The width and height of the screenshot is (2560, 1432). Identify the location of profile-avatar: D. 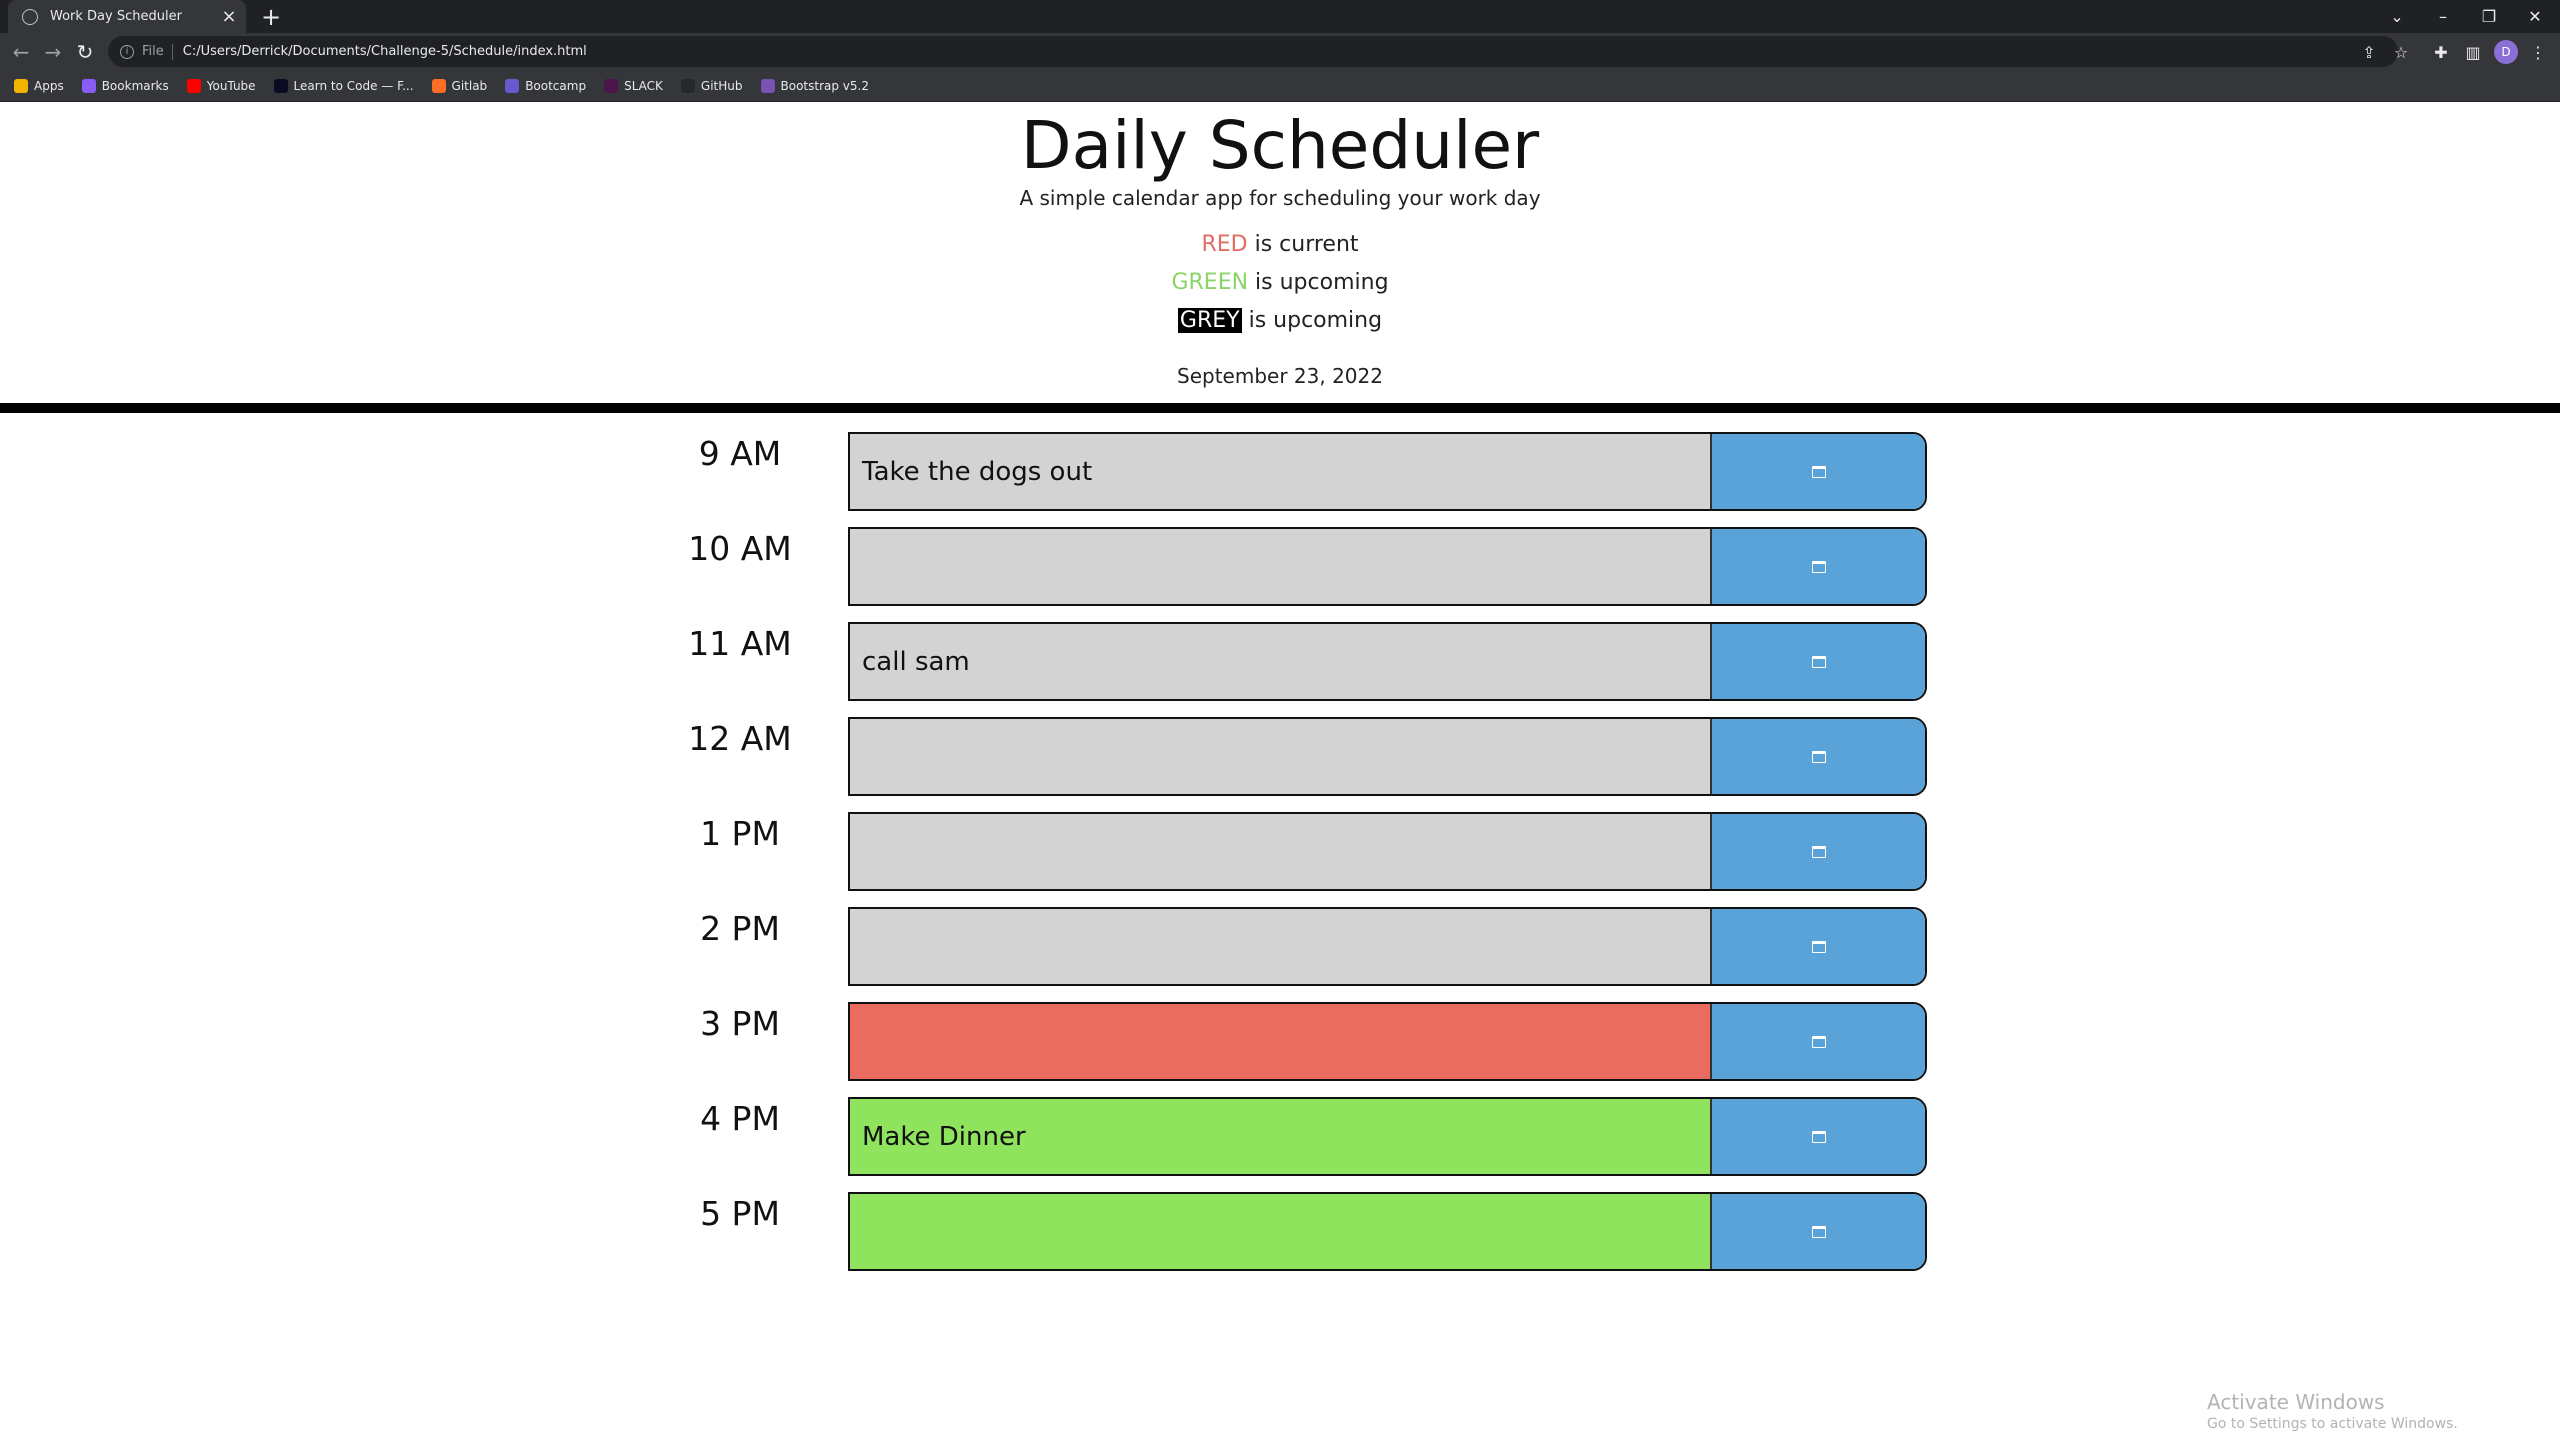
(2506, 52).